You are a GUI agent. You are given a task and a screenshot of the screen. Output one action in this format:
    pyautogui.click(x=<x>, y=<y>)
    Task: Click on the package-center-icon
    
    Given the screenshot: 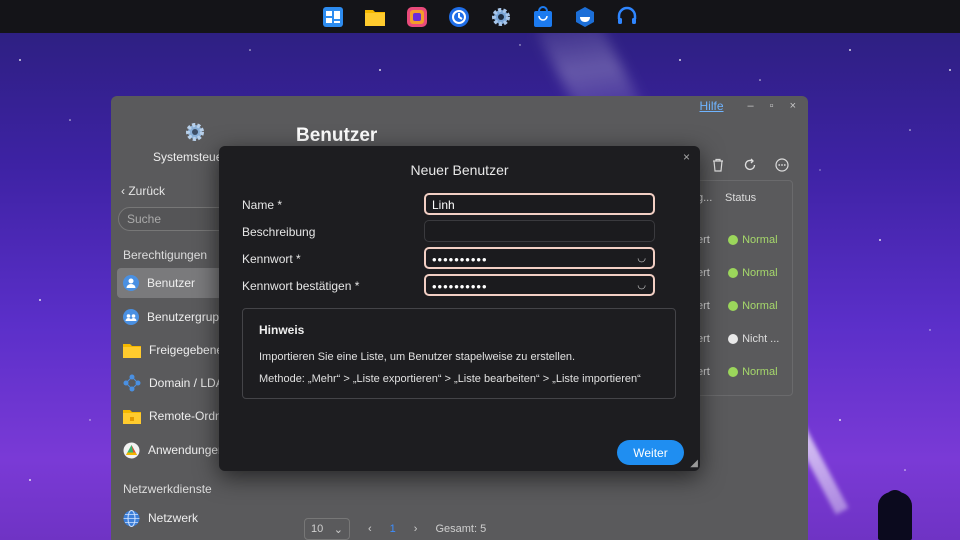 What is the action you would take?
    pyautogui.click(x=543, y=17)
    